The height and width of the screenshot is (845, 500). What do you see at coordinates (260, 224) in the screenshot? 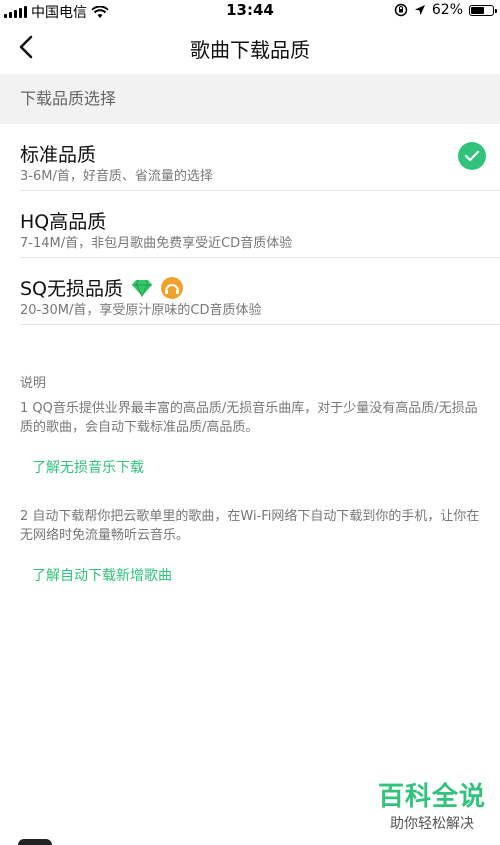
I see `option-hq-quality: HQ高品质 7-14M/首，非包月歌曲免费享受近CD音质体验` at bounding box center [260, 224].